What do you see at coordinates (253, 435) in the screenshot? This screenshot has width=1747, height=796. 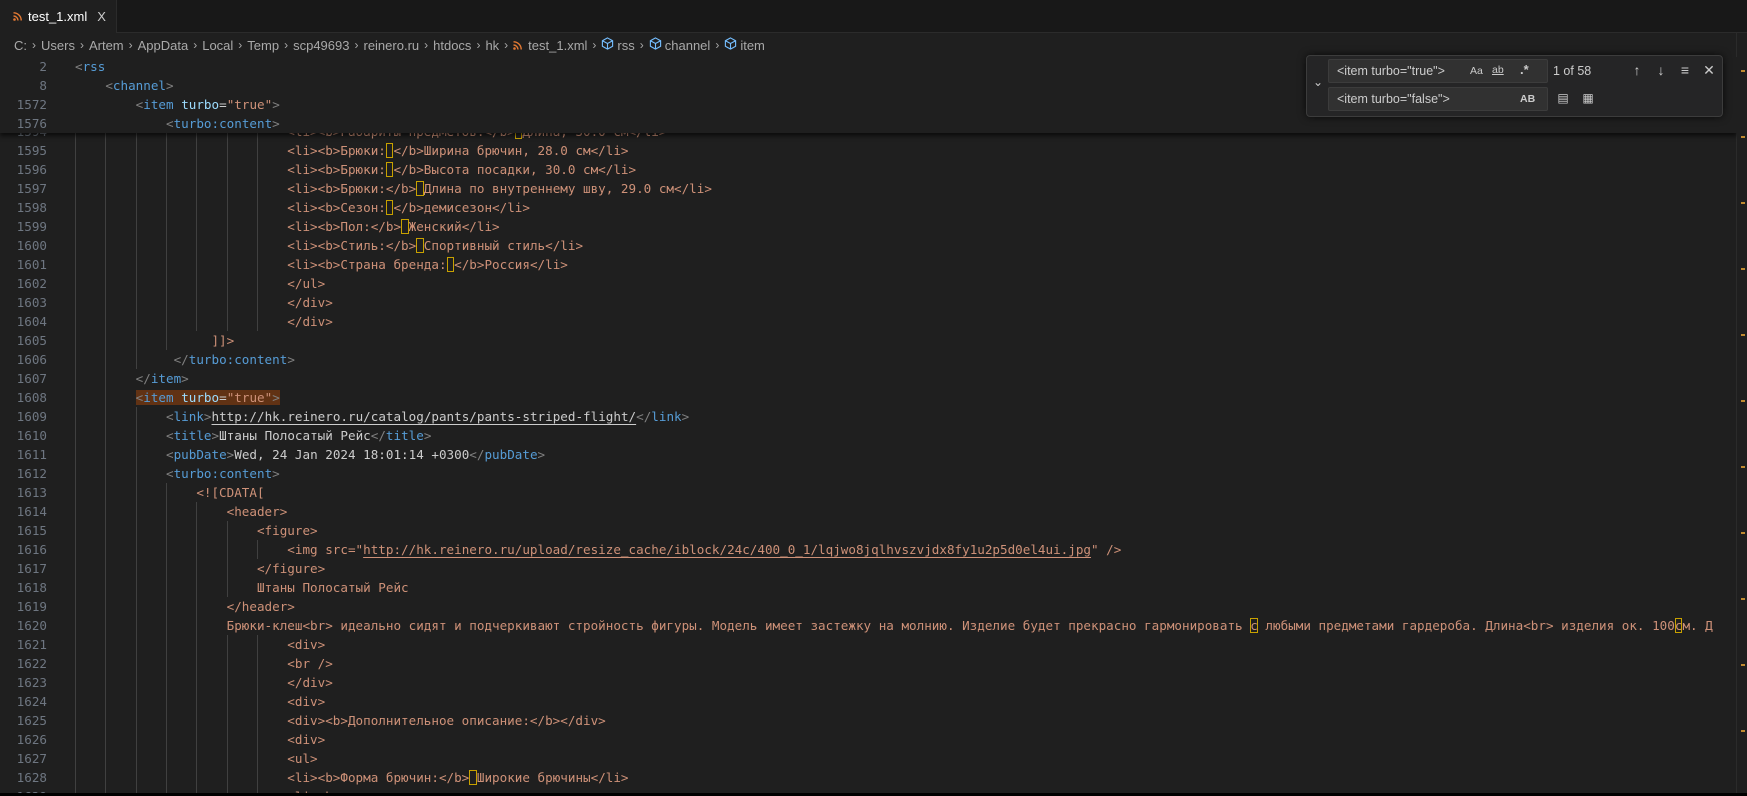 I see `line-text: <title>Штаны Полосатый Рейс</title>` at bounding box center [253, 435].